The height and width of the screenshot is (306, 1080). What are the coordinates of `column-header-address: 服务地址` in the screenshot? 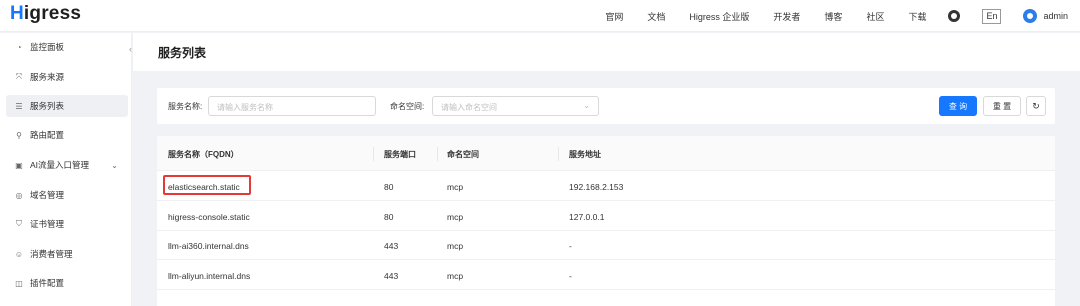 It's located at (585, 154).